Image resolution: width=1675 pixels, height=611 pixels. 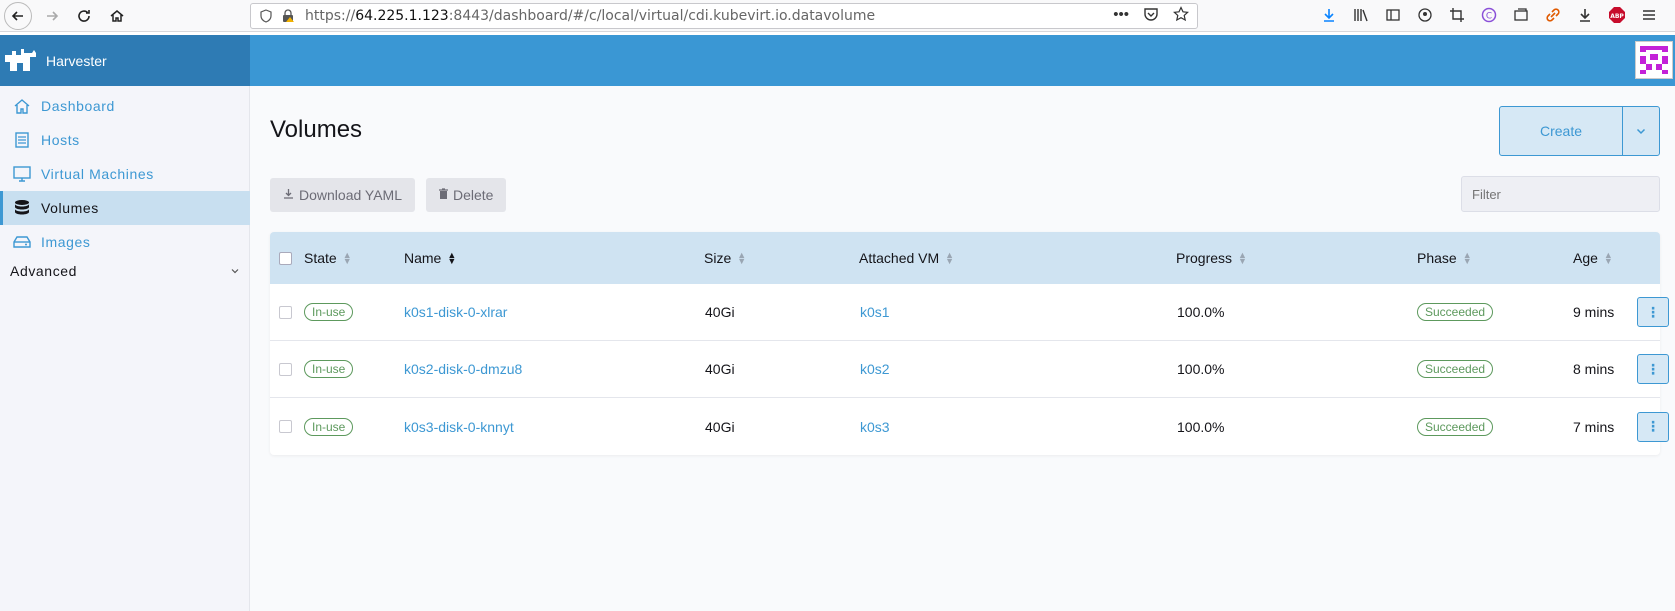 I want to click on download-yaml-button: Download YAML, so click(x=342, y=195).